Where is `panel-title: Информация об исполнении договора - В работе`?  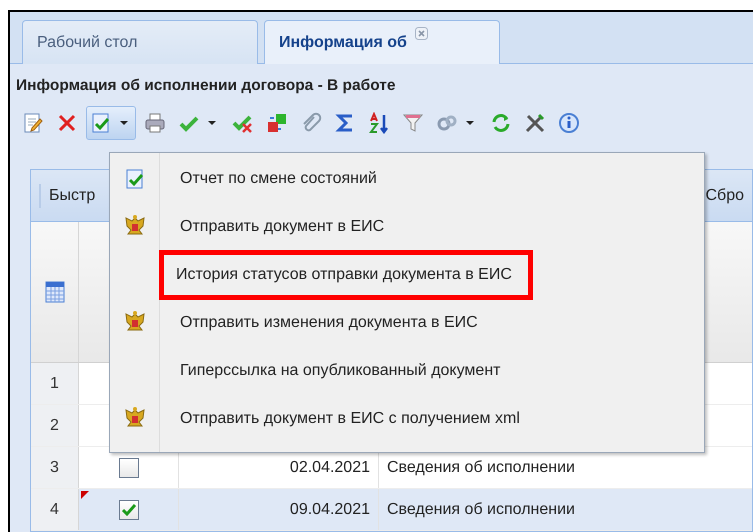
panel-title: Информация об исполнении договора - В работе is located at coordinates (206, 86).